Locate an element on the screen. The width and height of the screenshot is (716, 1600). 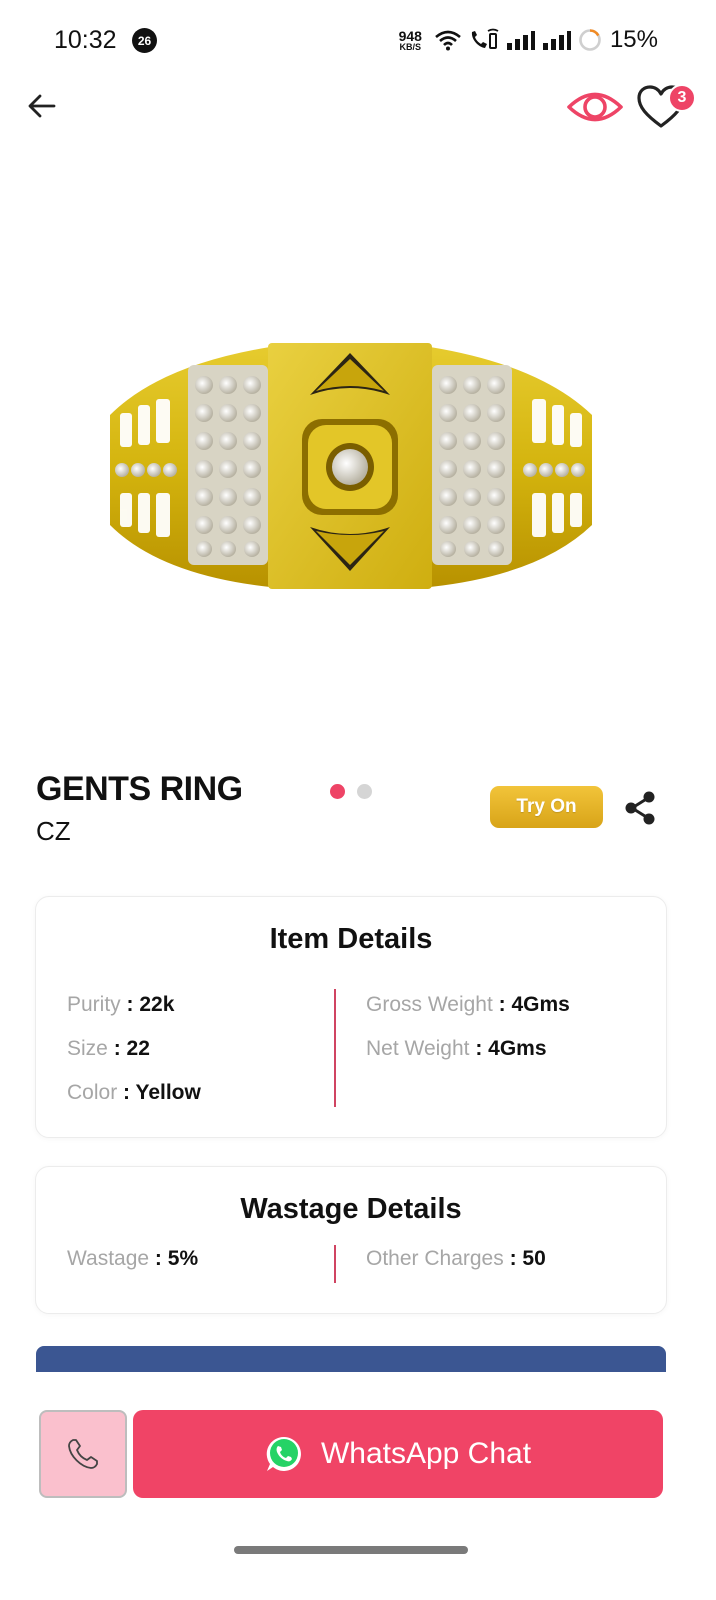
wishlist-count-badge: 3 is located at coordinates (682, 98).